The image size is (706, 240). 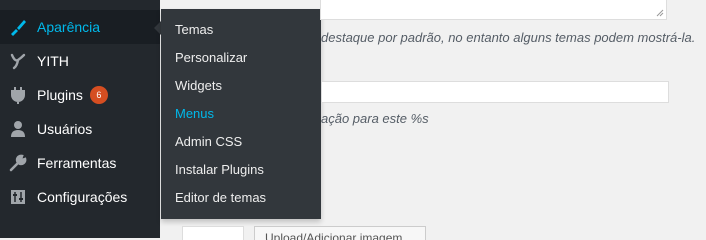 I want to click on sidebar-item-yith: YITH, so click(x=80, y=61).